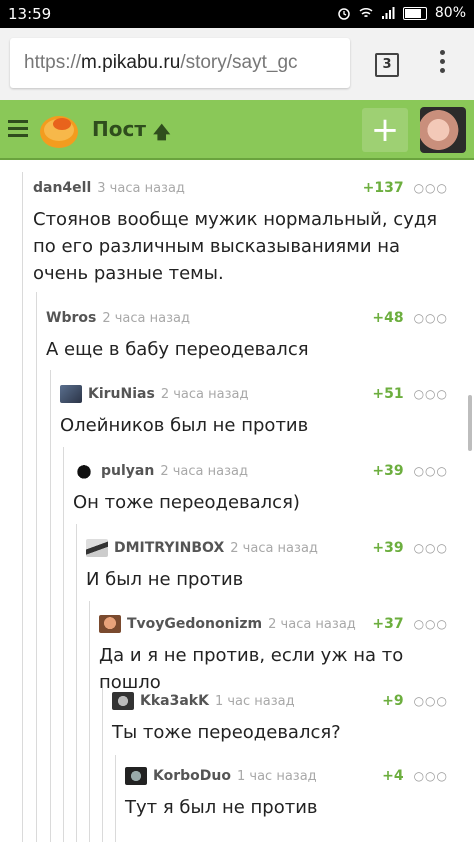 Image resolution: width=474 pixels, height=842 pixels. I want to click on comment-text: Он тоже переодевался), so click(186, 502).